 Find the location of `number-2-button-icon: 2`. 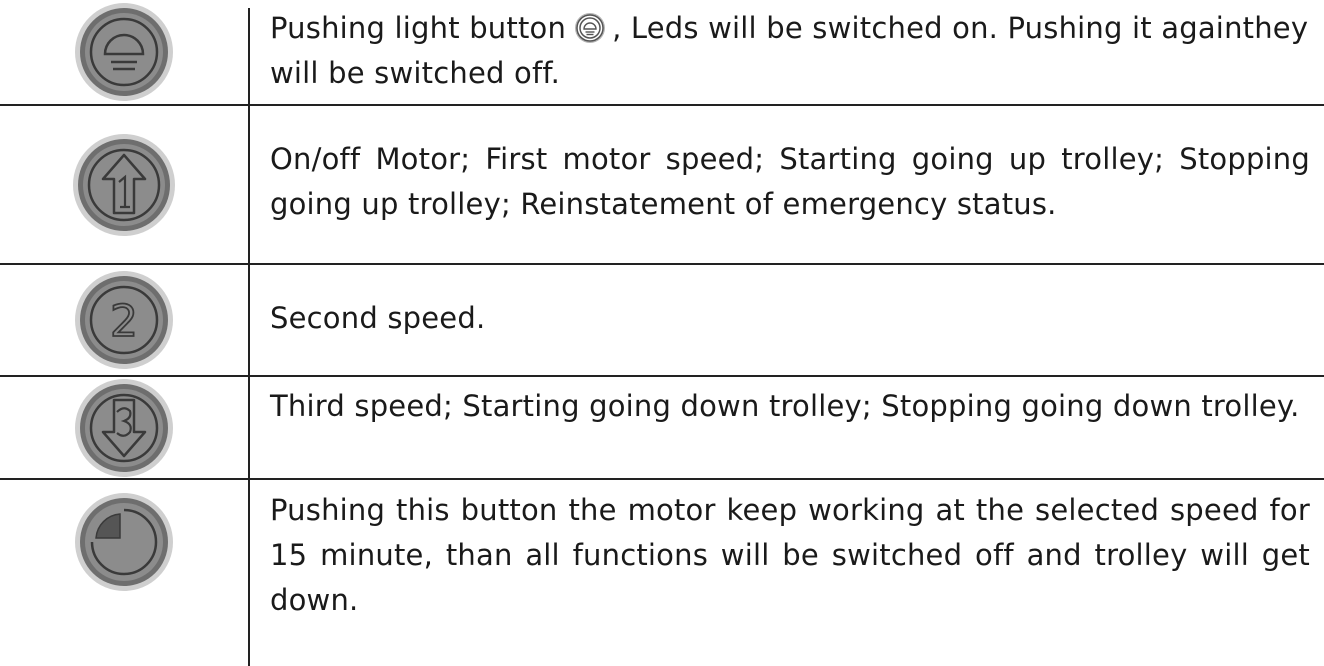

number-2-button-icon: 2 is located at coordinates (124, 320).